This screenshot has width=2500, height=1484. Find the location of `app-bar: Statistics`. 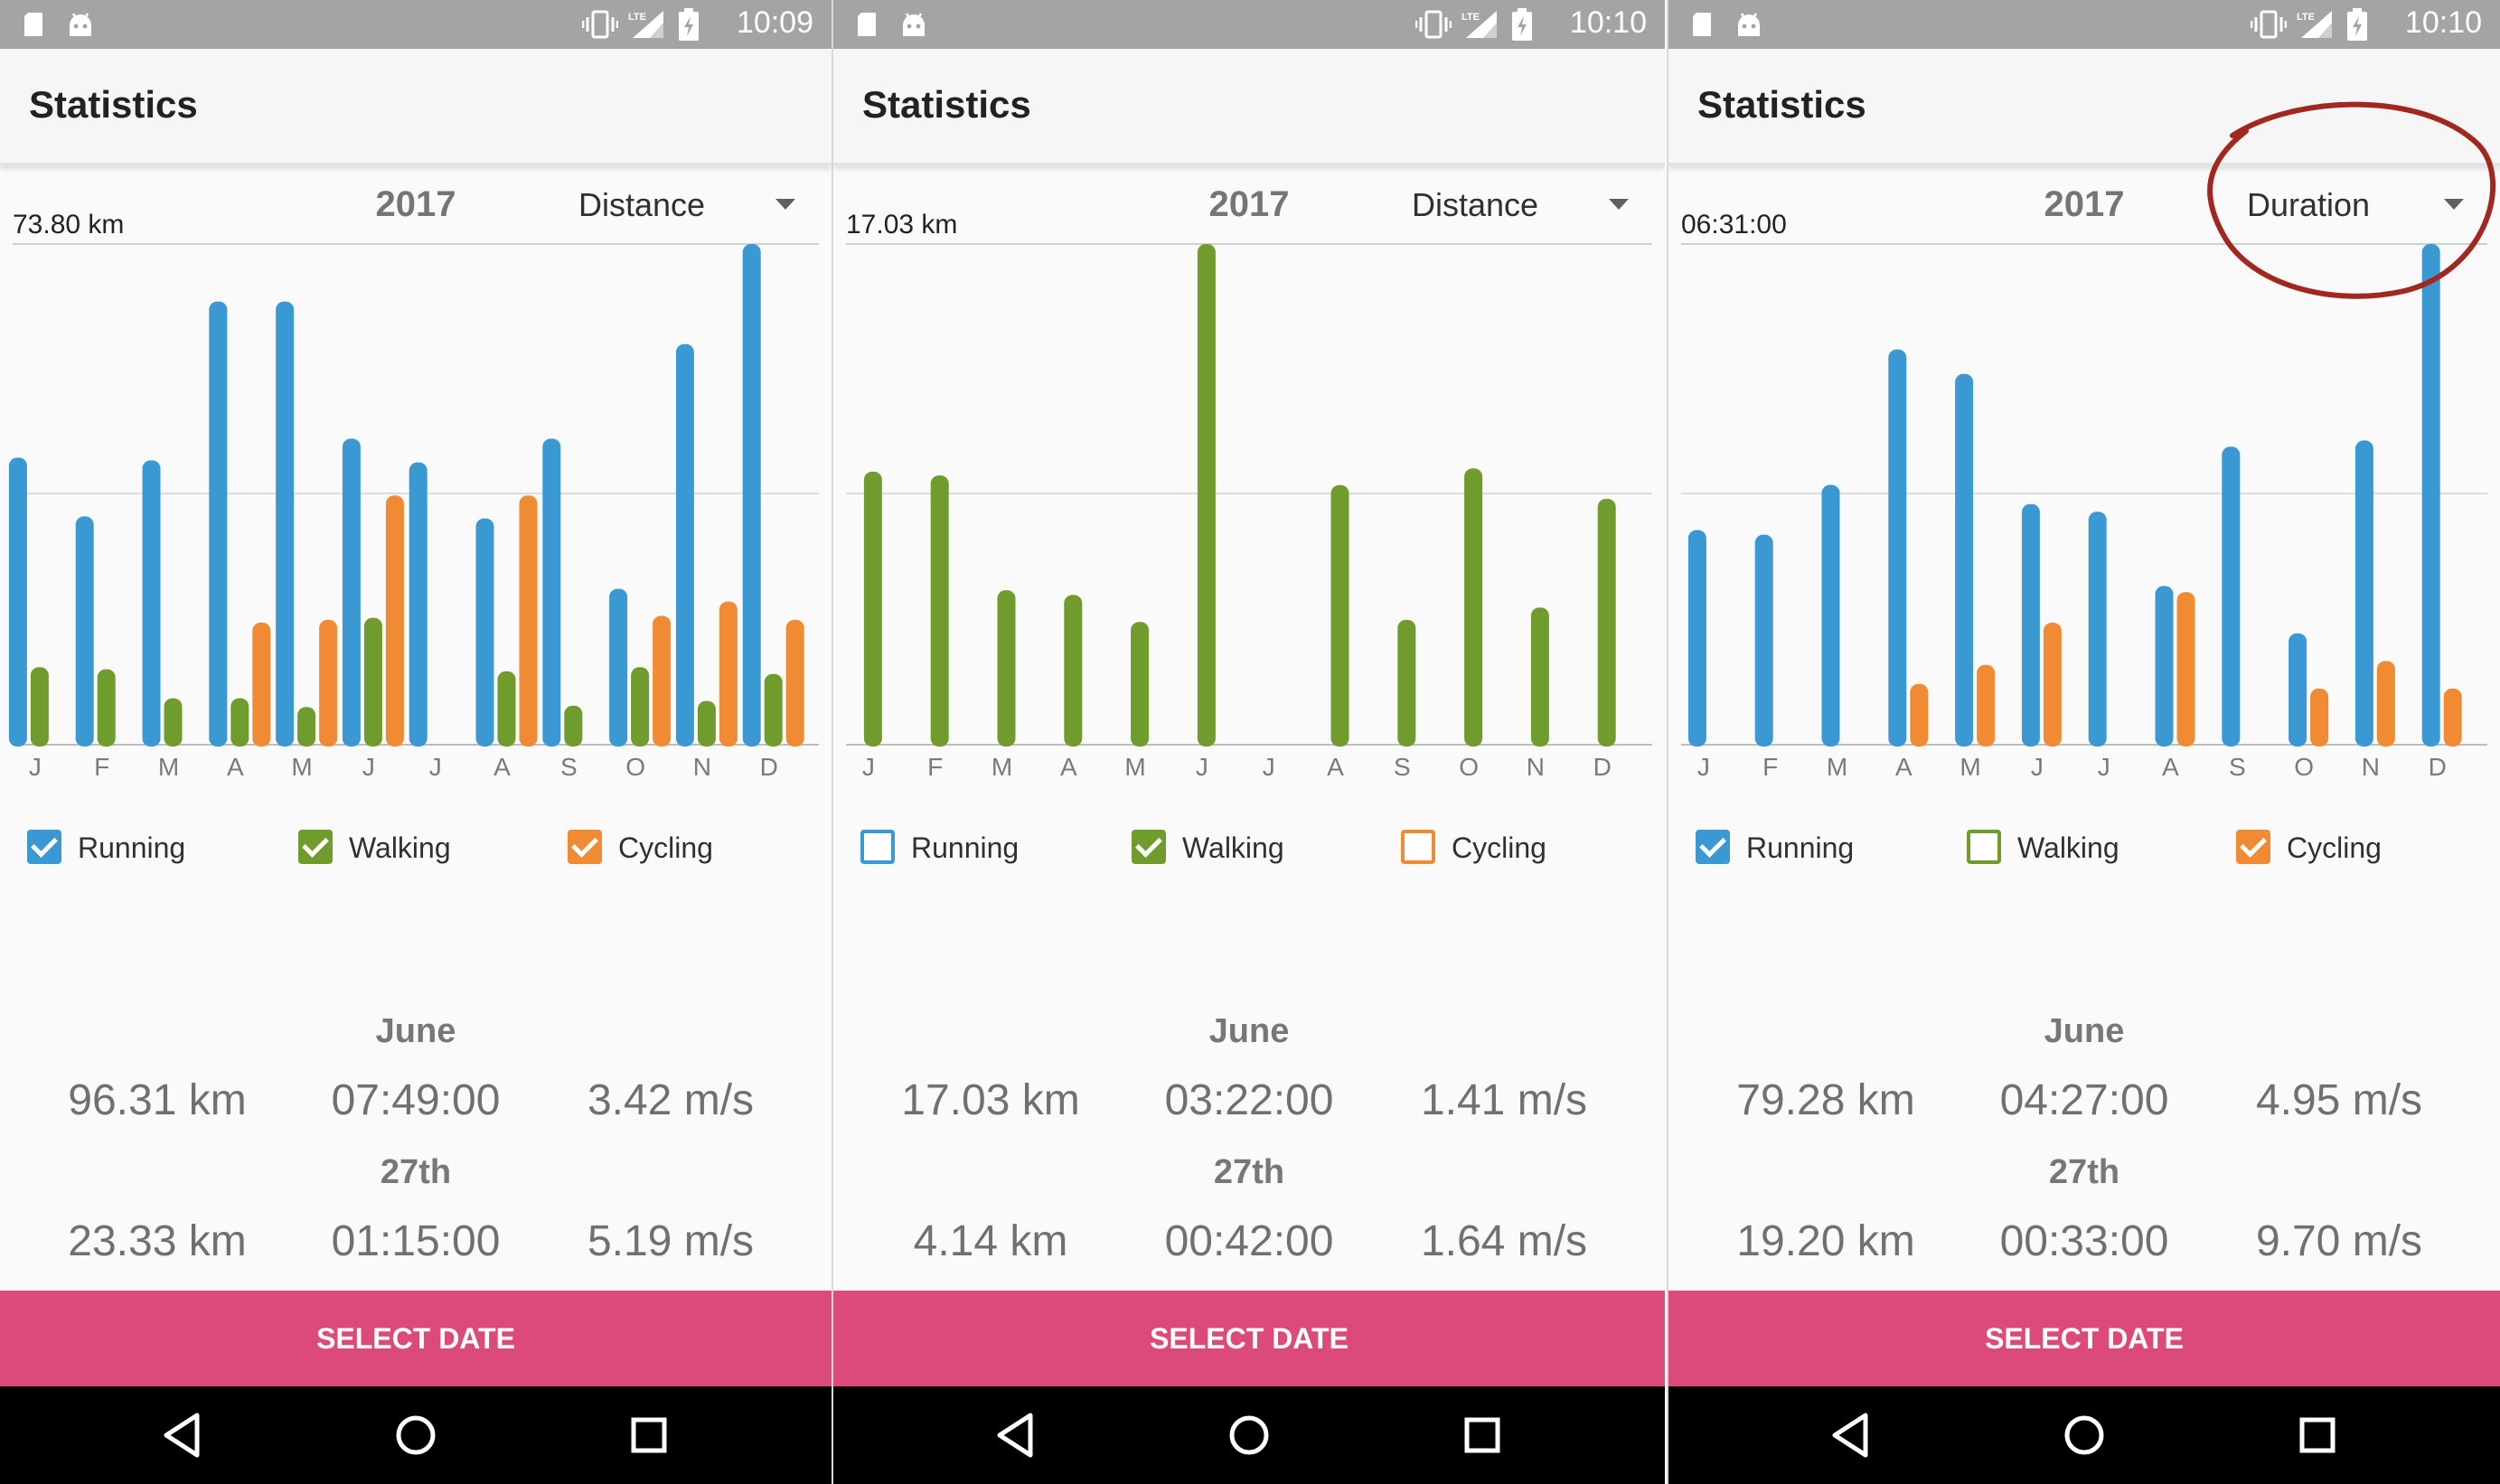

app-bar: Statistics is located at coordinates (416, 108).